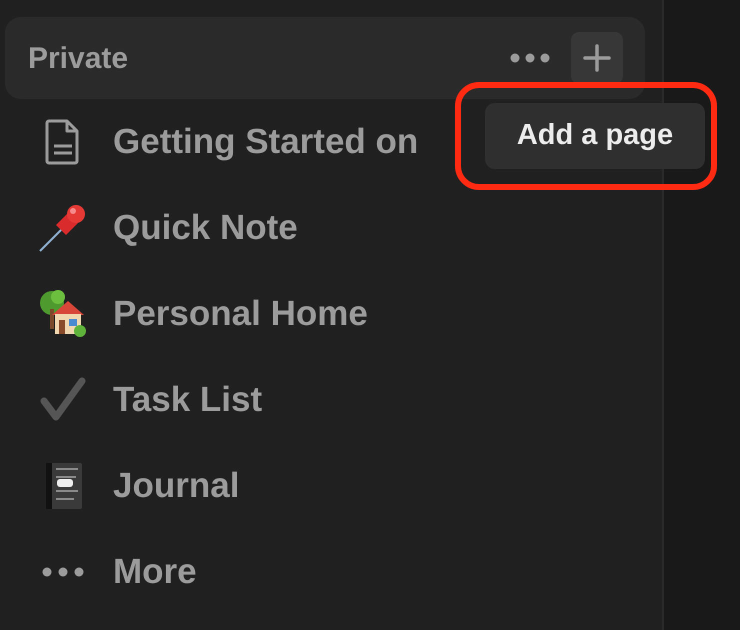 This screenshot has height=630, width=740. What do you see at coordinates (63, 228) in the screenshot?
I see `pushpin-icon` at bounding box center [63, 228].